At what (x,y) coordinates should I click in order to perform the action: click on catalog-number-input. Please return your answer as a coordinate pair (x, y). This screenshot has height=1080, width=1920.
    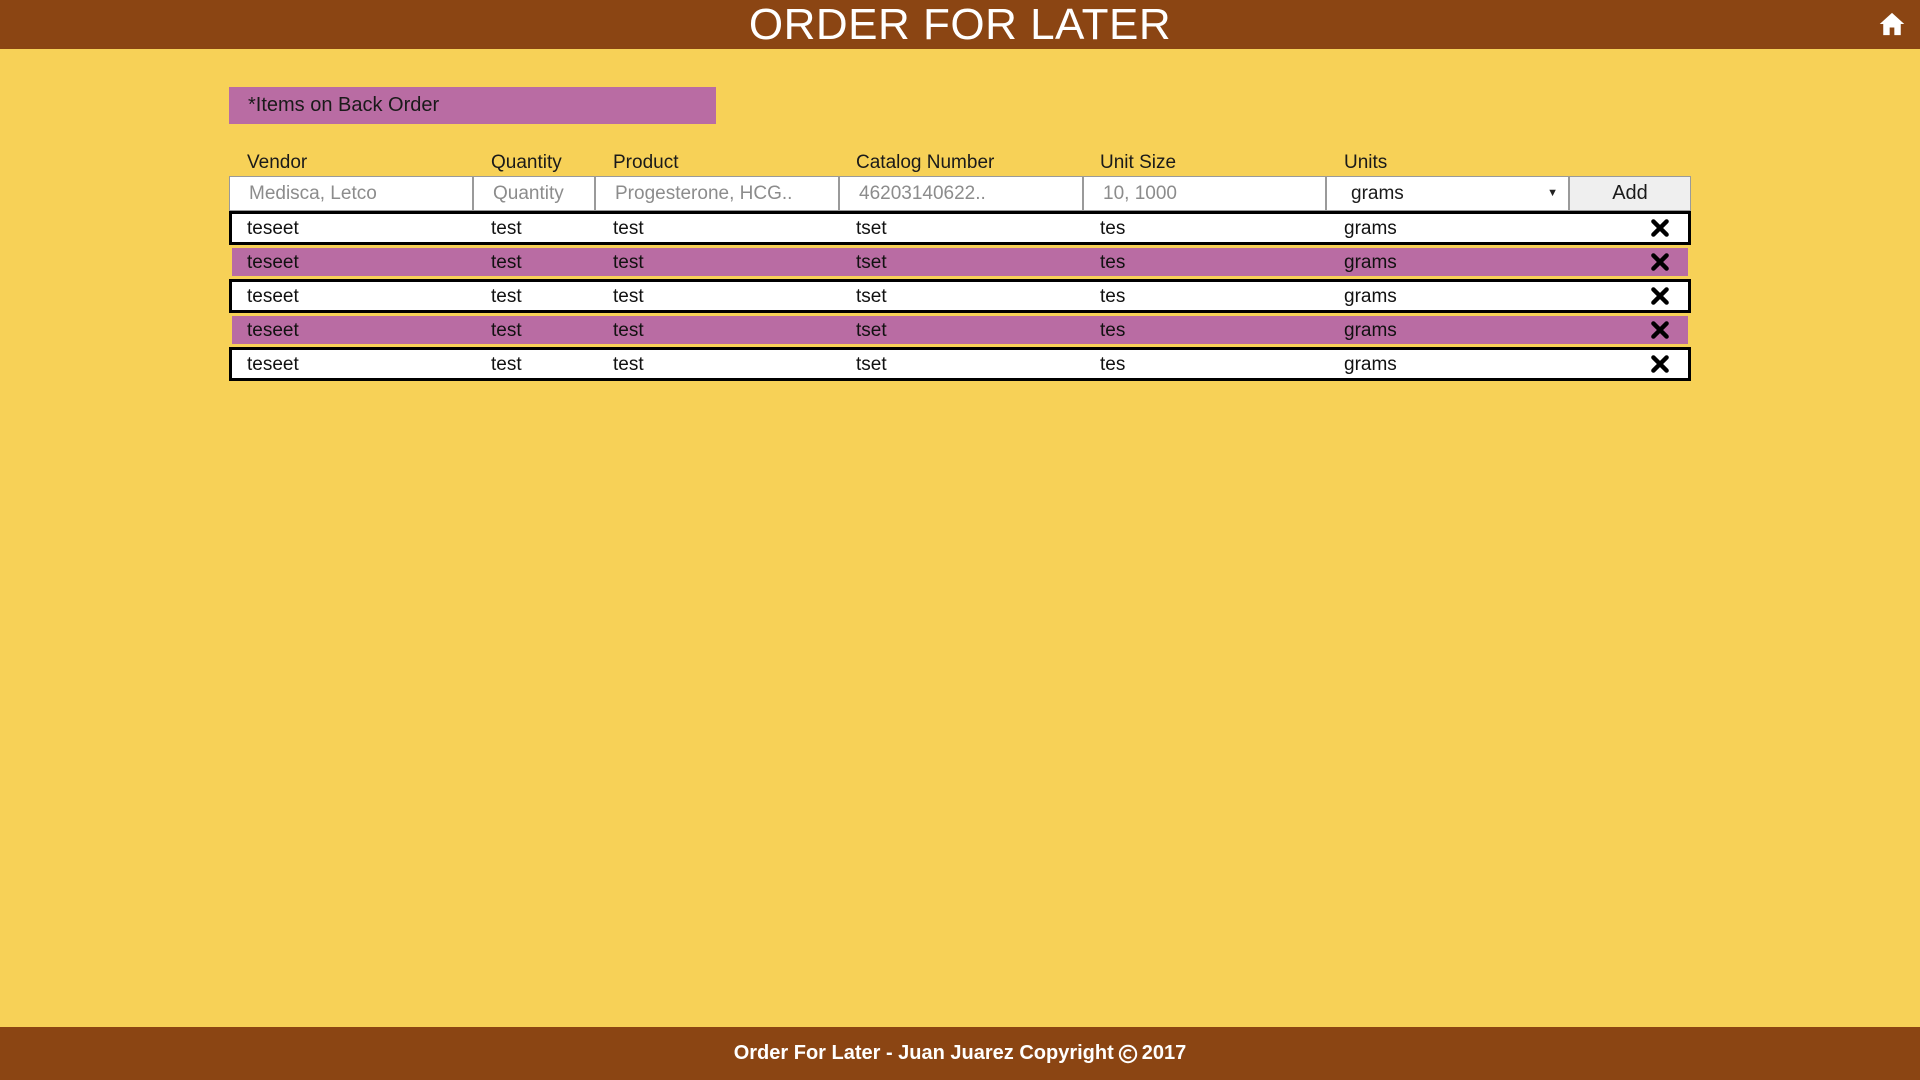
    Looking at the image, I should click on (961, 193).